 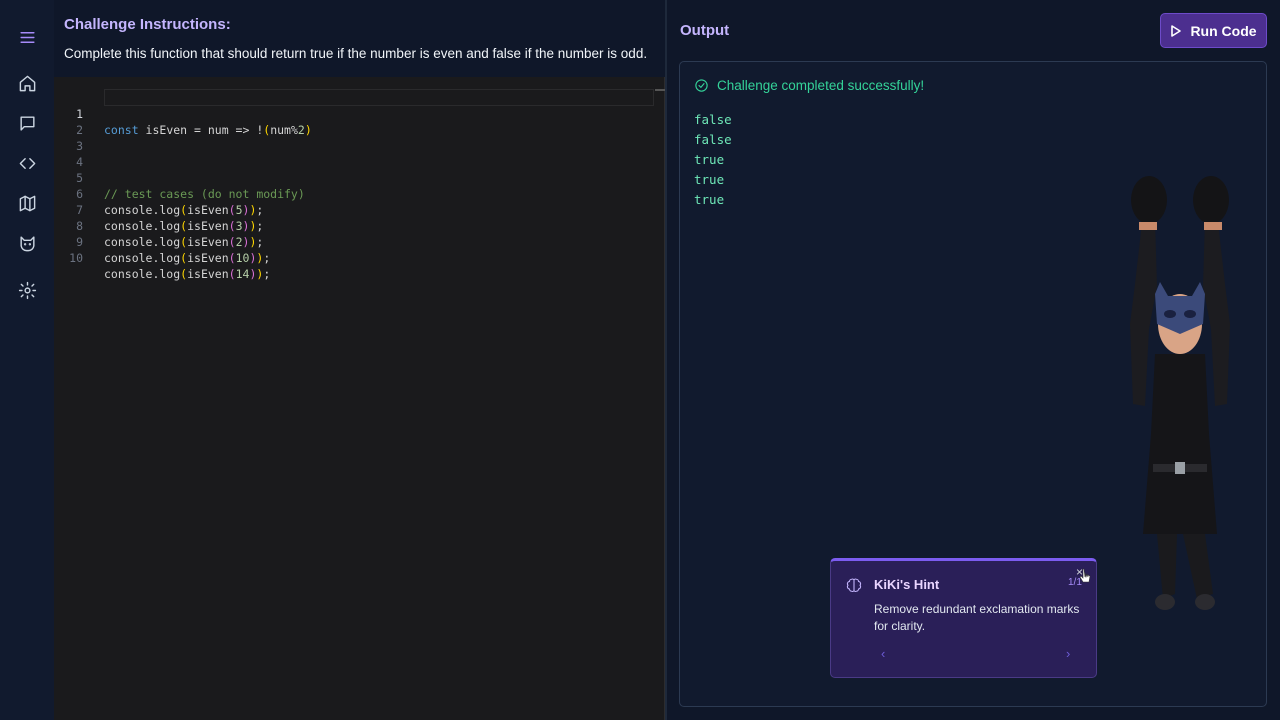 I want to click on check-circle-icon, so click(x=701, y=85).